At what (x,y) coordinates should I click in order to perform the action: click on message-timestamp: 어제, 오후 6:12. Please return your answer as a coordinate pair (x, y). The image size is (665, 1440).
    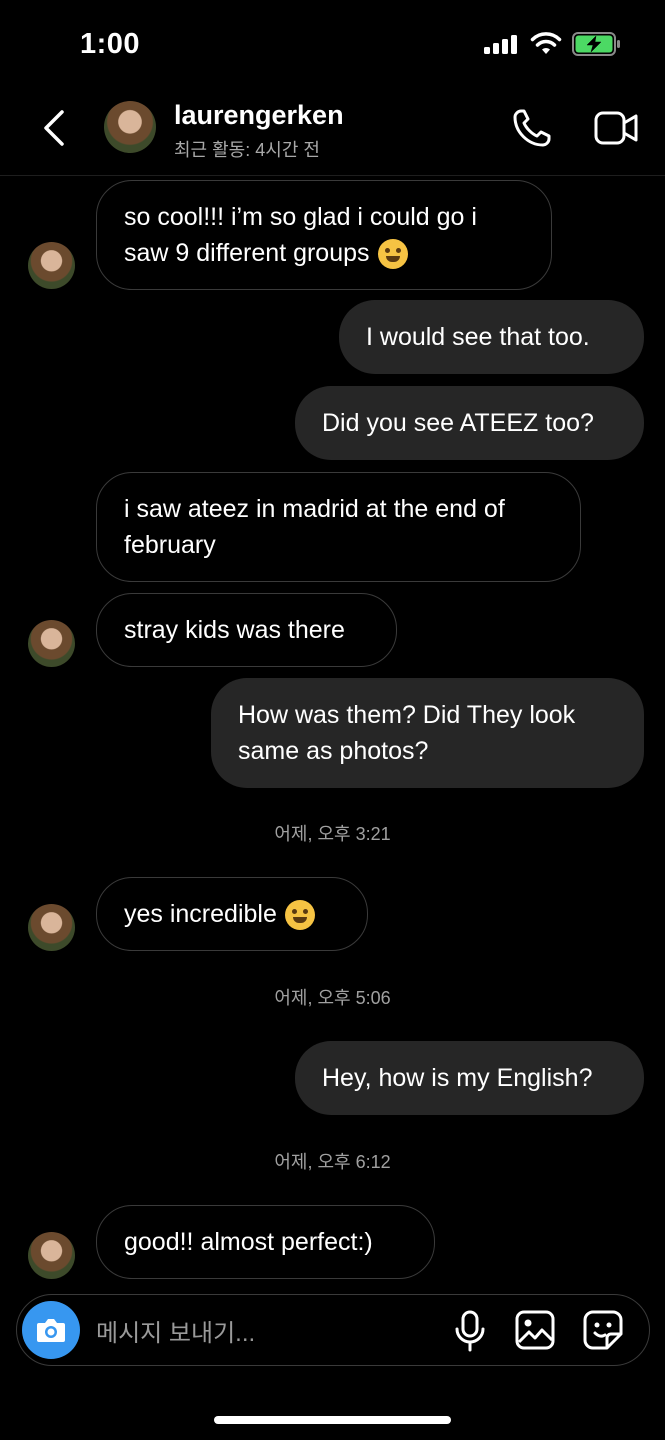
    Looking at the image, I should click on (332, 1162).